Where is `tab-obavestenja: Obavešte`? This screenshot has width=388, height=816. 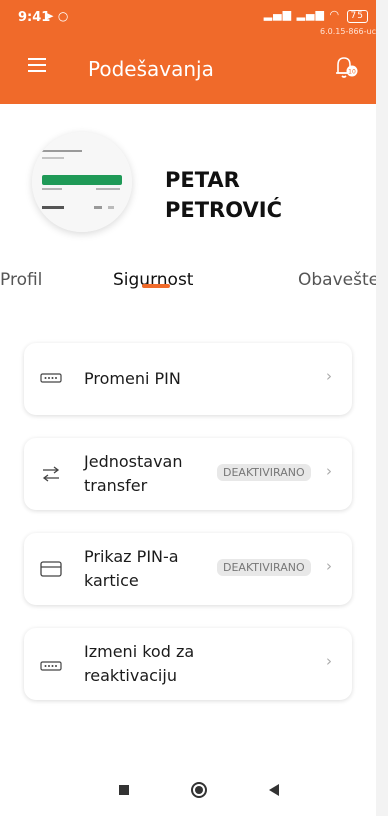
tab-obavestenja: Obavešte is located at coordinates (337, 280).